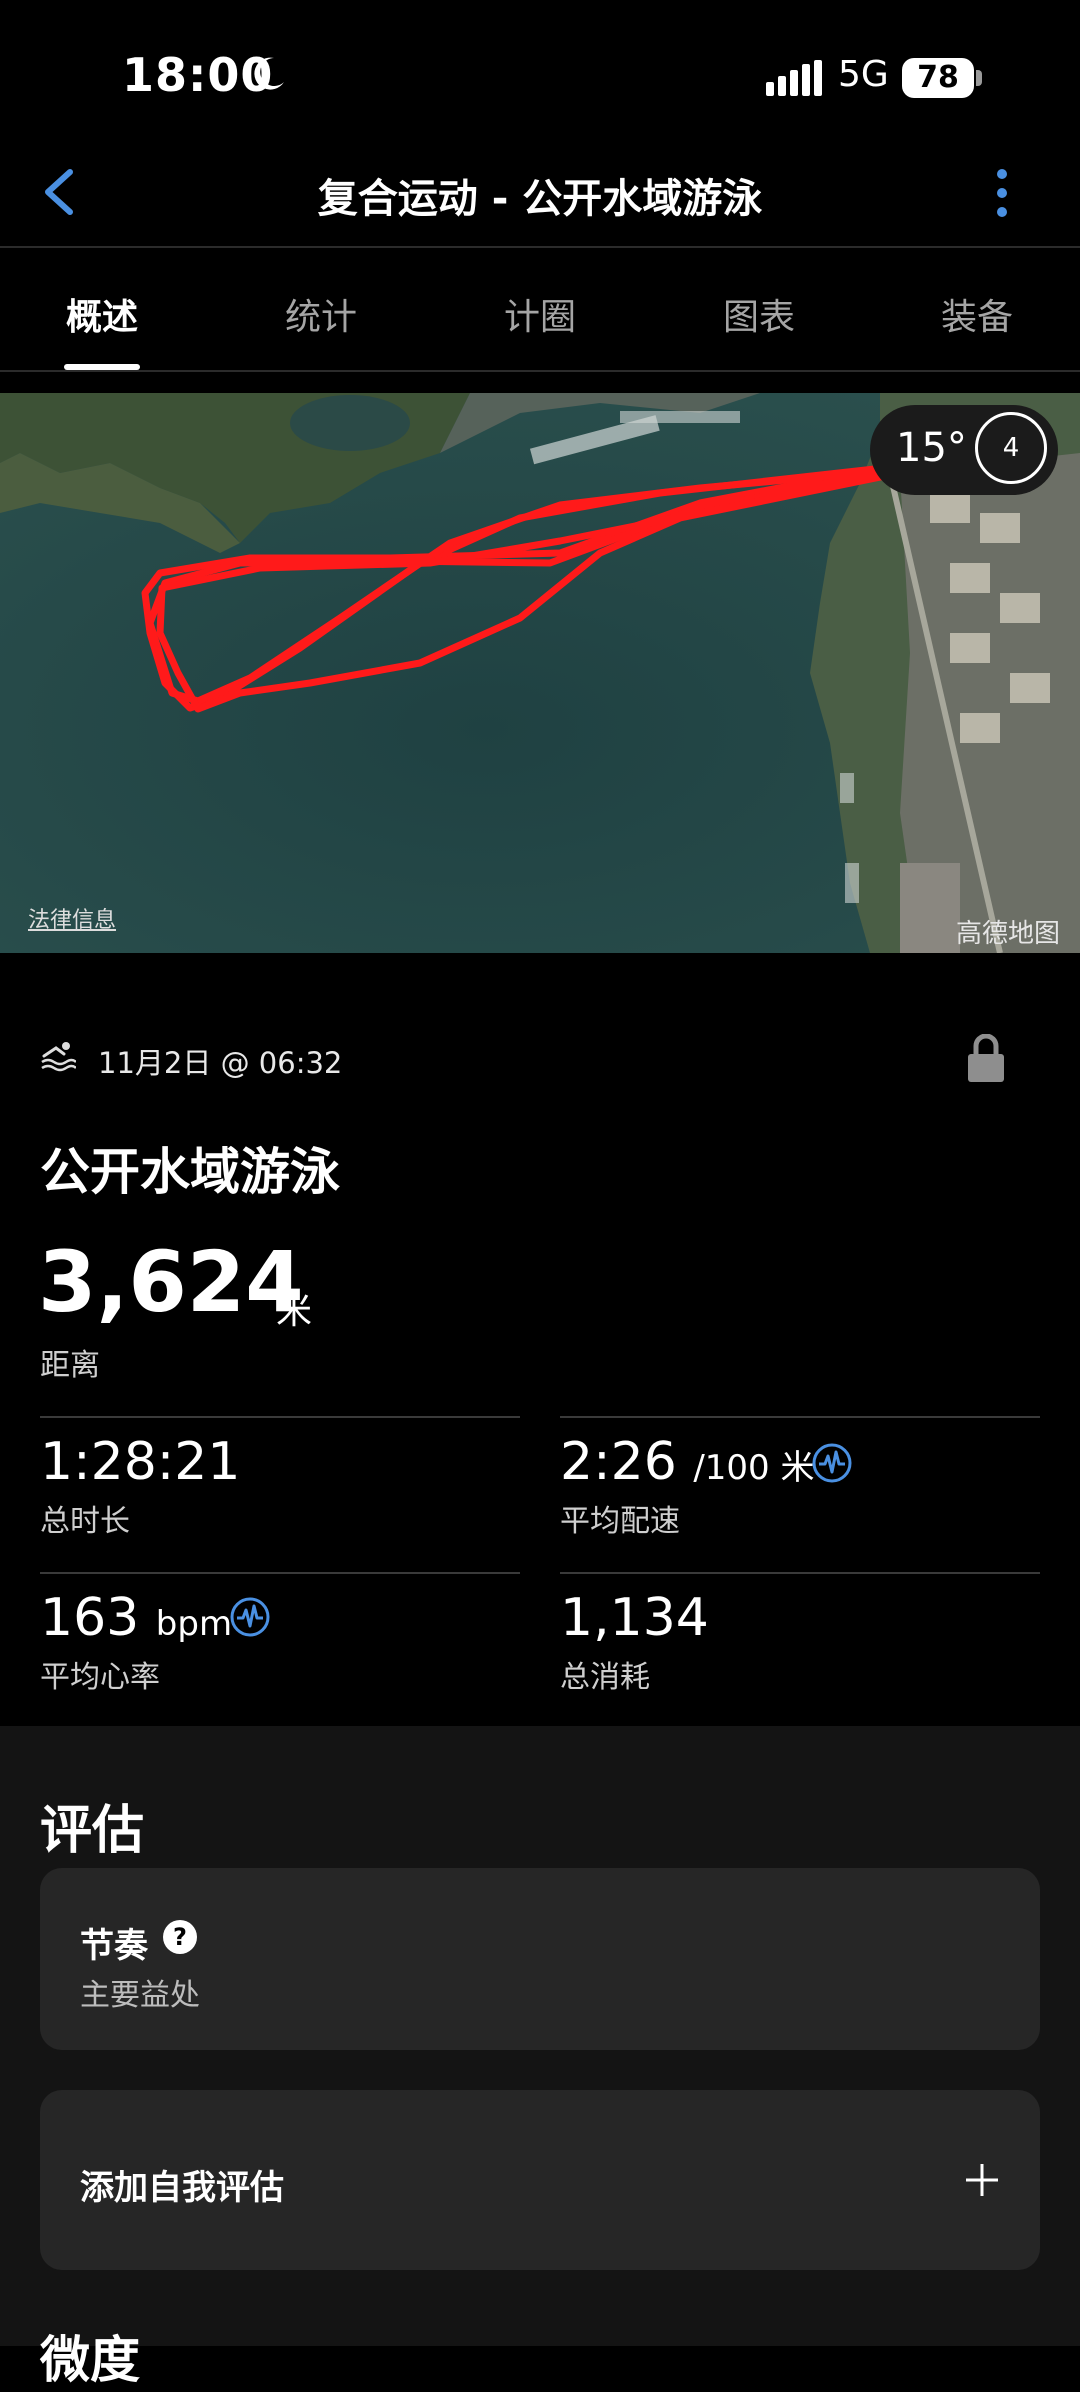  What do you see at coordinates (90, 1618) in the screenshot?
I see `avg-hr-number: 163` at bounding box center [90, 1618].